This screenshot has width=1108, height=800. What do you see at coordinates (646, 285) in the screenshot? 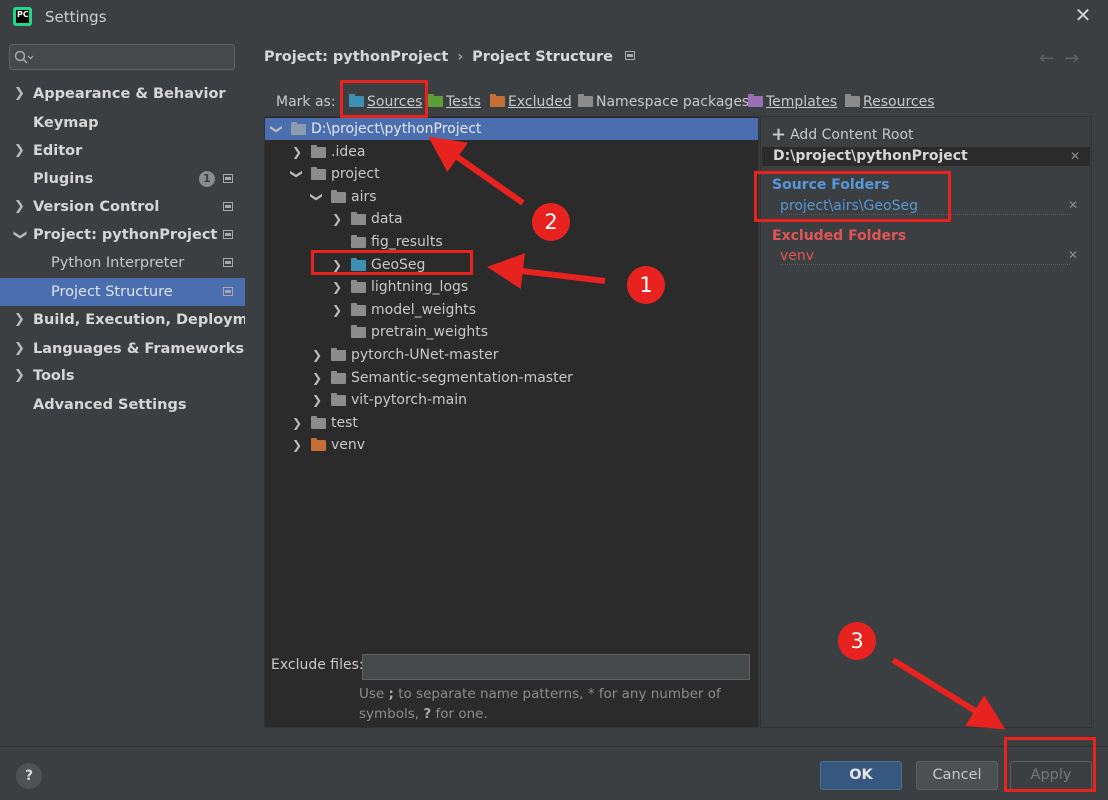
I see `annotation-number-1: 1` at bounding box center [646, 285].